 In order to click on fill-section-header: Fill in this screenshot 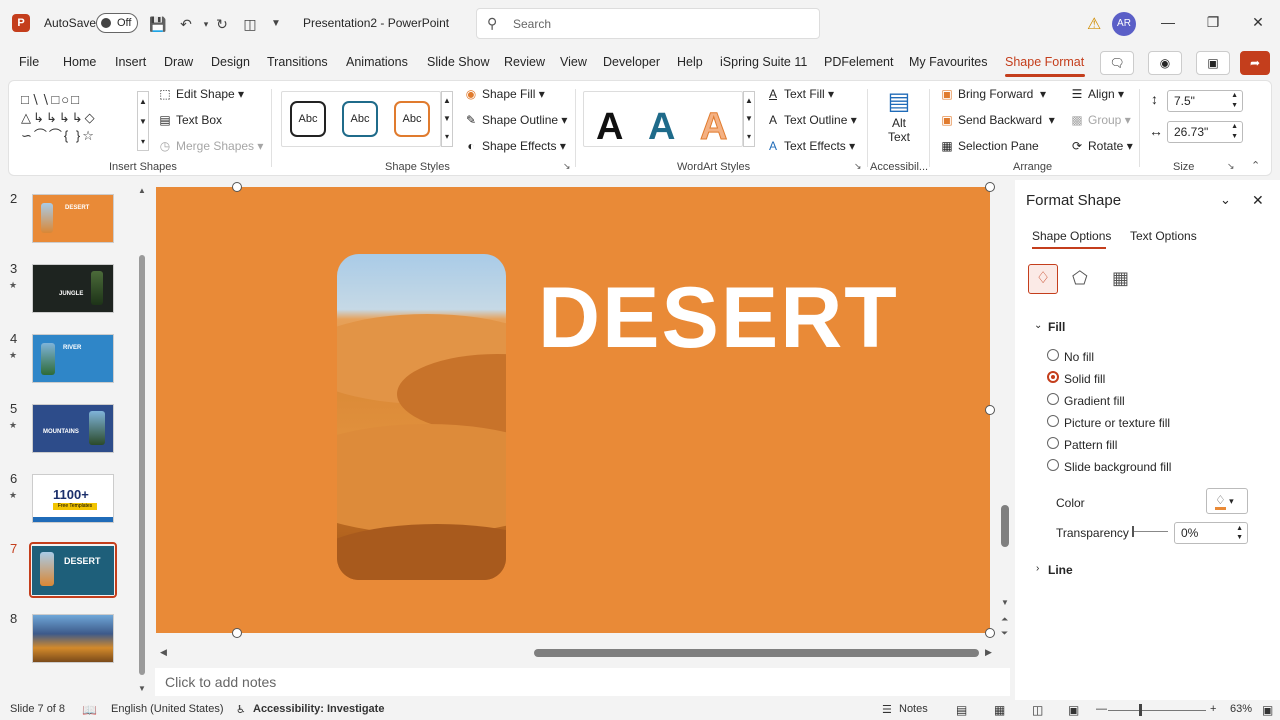, I will do `click(1056, 327)`.